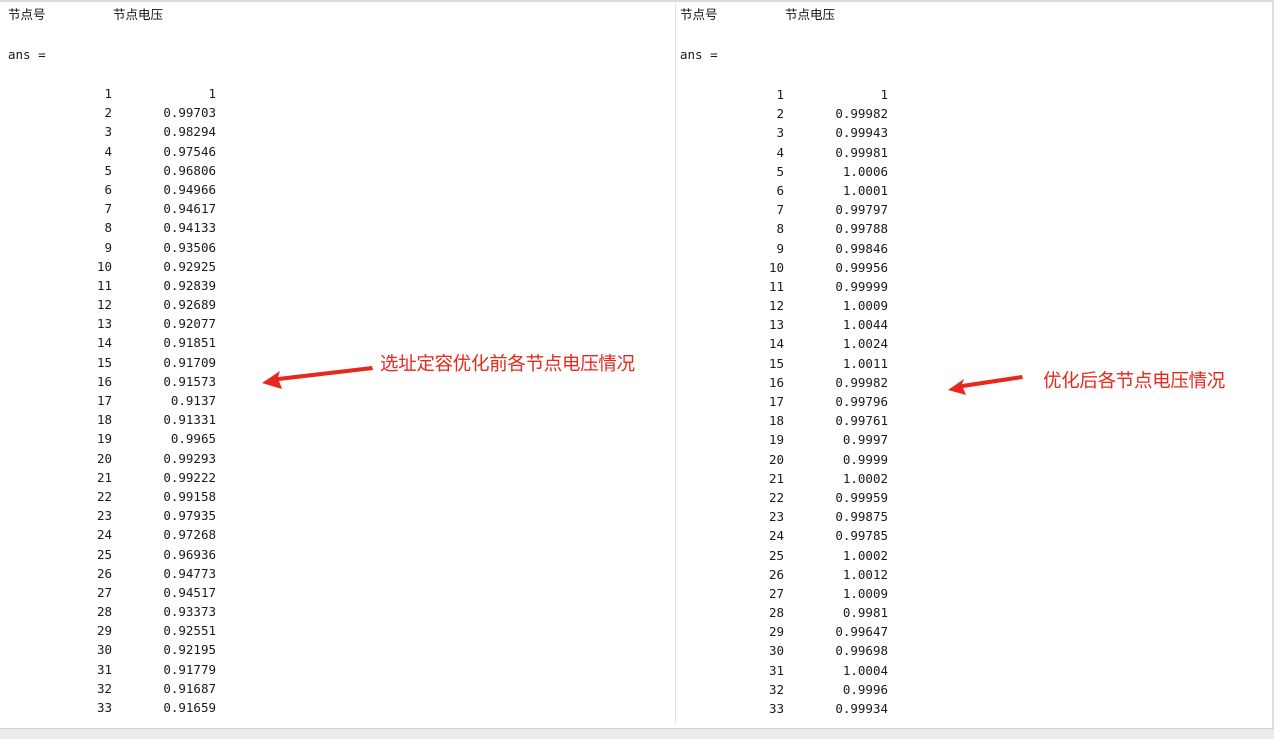 Image resolution: width=1274 pixels, height=739 pixels. Describe the element at coordinates (792, 286) in the screenshot. I see `table-row: 11 0.99999` at that location.